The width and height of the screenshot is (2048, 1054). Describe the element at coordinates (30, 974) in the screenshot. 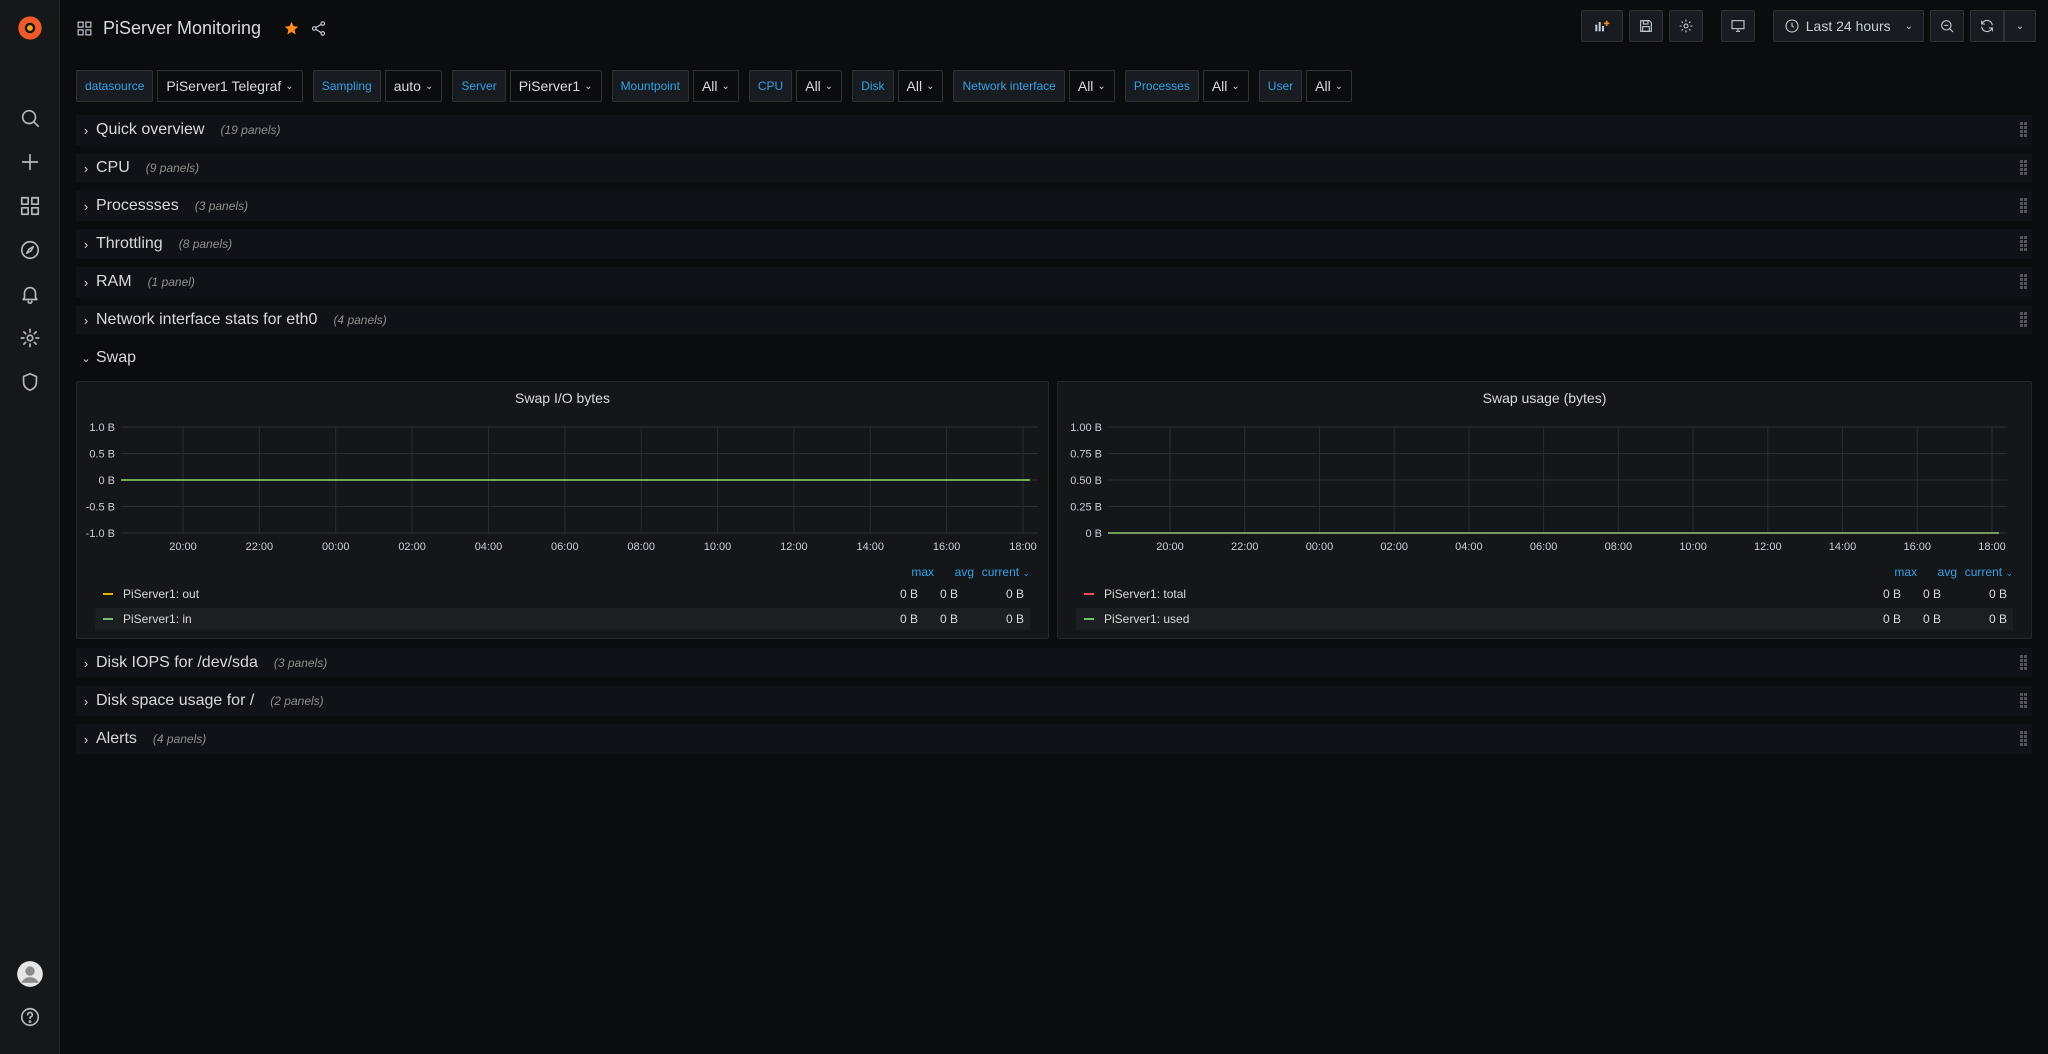

I see `avatar` at that location.